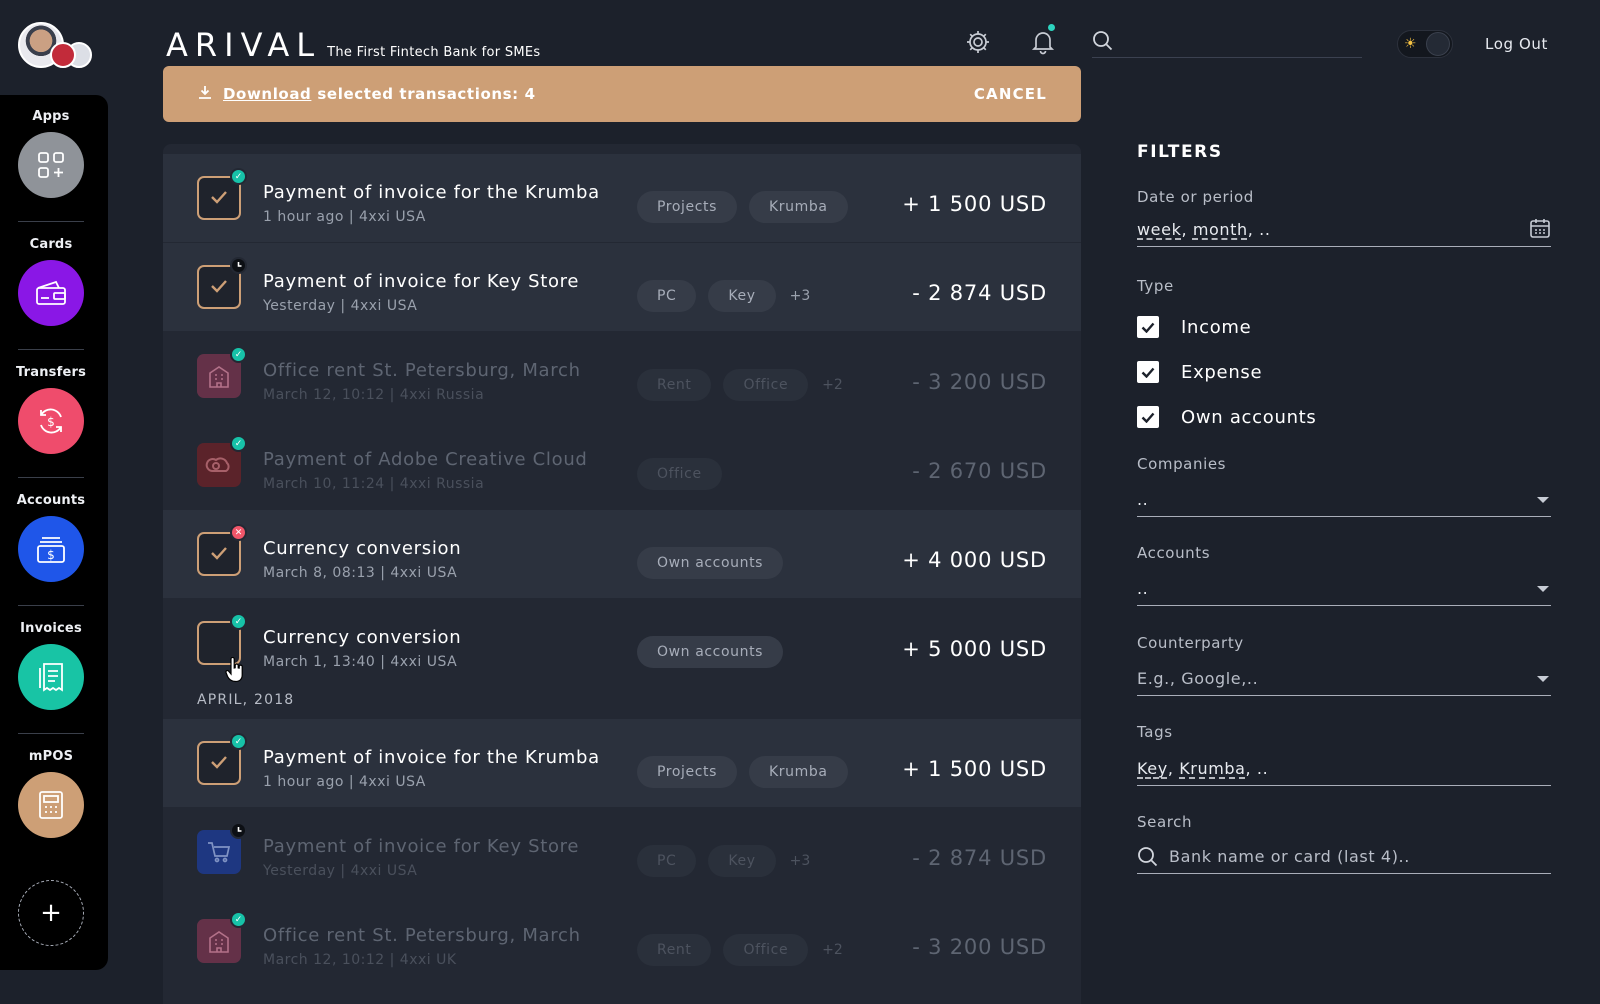 The height and width of the screenshot is (1004, 1600). Describe the element at coordinates (978, 42) in the screenshot. I see `gear-icon` at that location.